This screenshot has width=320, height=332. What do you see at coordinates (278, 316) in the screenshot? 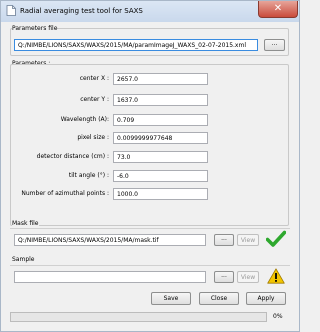
I see `progress-percent: 0%` at bounding box center [278, 316].